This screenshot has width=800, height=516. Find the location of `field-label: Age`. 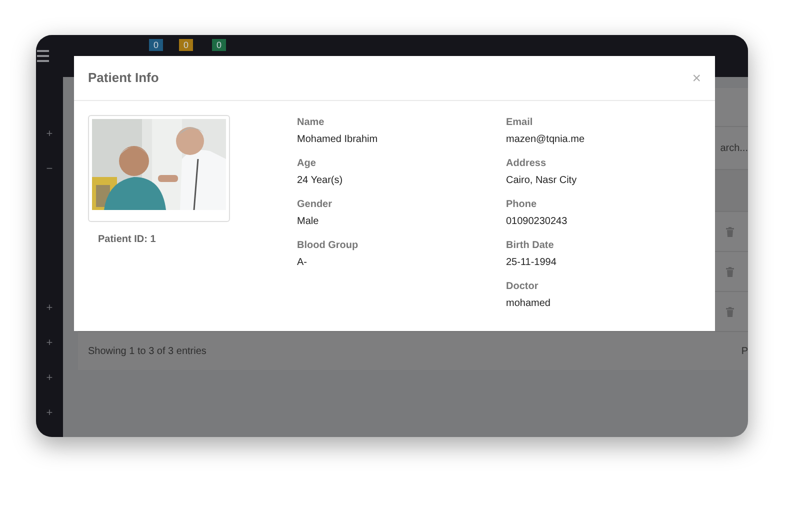

field-label: Age is located at coordinates (307, 164).